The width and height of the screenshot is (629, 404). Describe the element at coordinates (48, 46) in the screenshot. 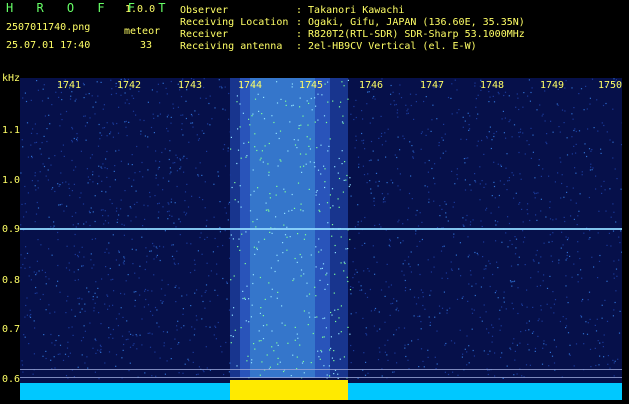

I see `timestamp: 25.07.01 17:40` at that location.